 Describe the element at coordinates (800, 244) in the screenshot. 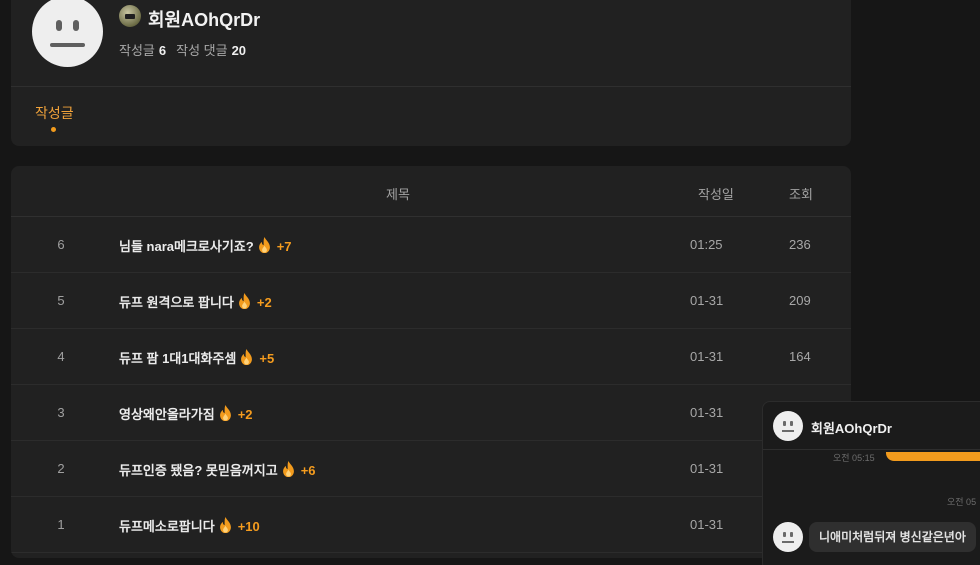

I see `post-views: 236` at that location.